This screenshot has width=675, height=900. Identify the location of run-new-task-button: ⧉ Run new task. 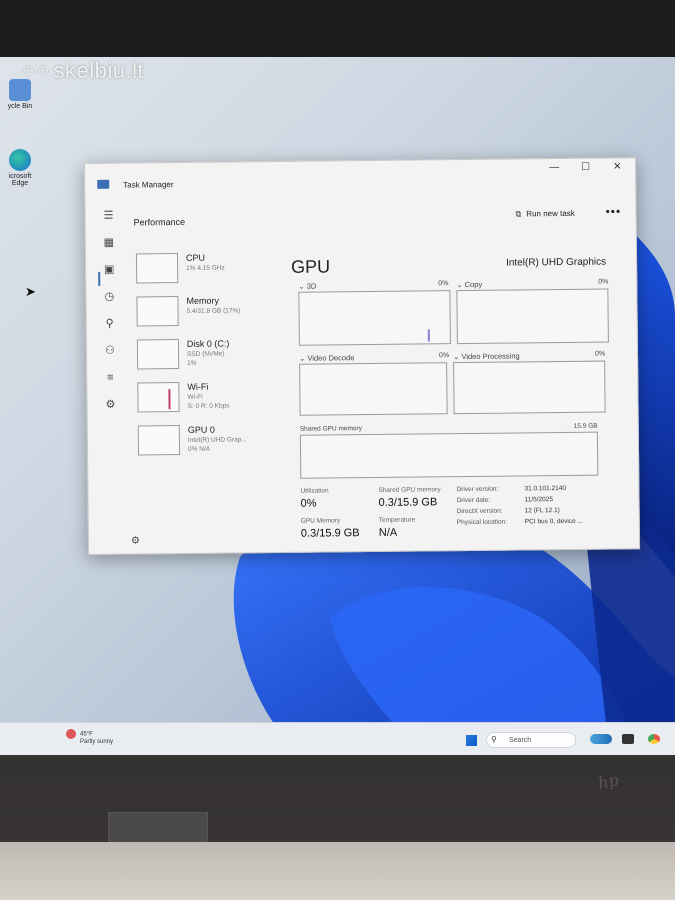
(545, 214).